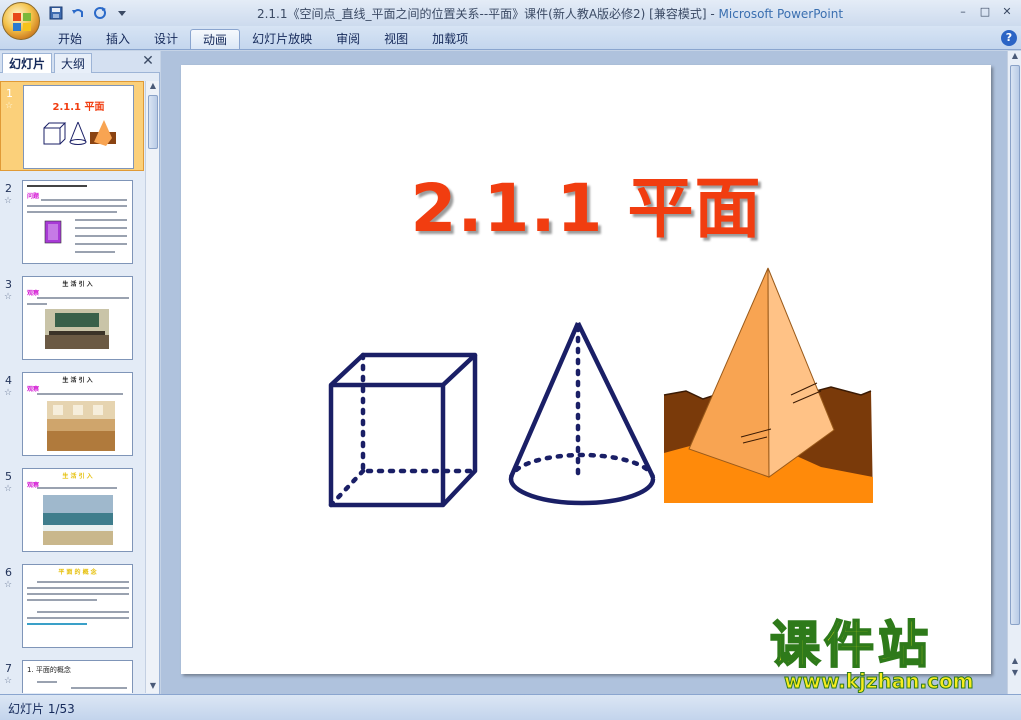  What do you see at coordinates (77, 572) in the screenshot?
I see `thumb-title: 平 面 的 概 念` at bounding box center [77, 572].